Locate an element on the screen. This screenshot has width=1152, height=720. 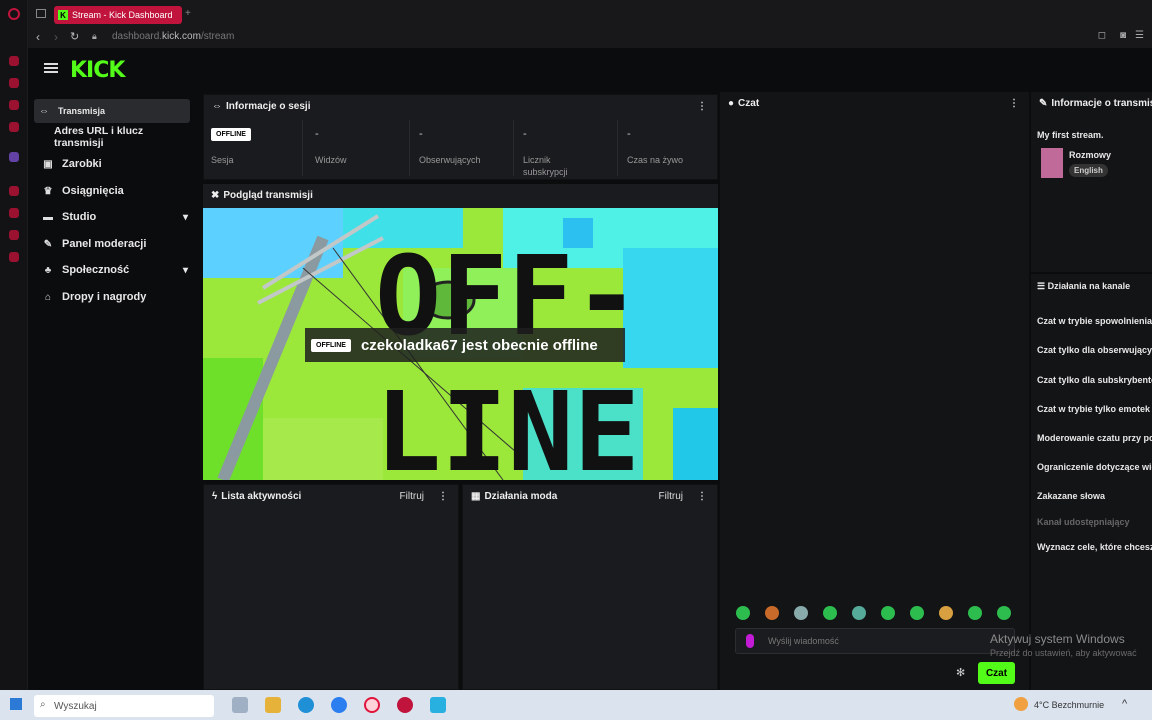
language-badge: English is located at coordinates (1088, 170).